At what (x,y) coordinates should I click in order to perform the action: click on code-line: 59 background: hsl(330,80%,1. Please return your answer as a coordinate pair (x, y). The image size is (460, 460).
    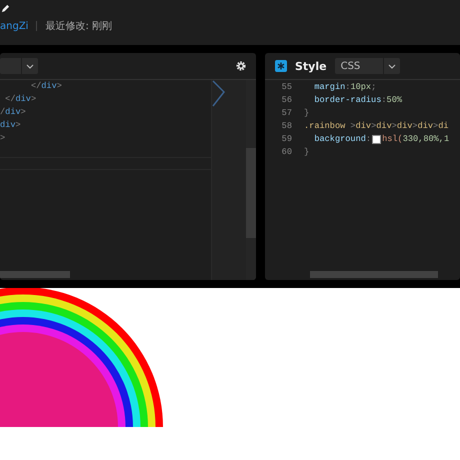
    Looking at the image, I should click on (365, 139).